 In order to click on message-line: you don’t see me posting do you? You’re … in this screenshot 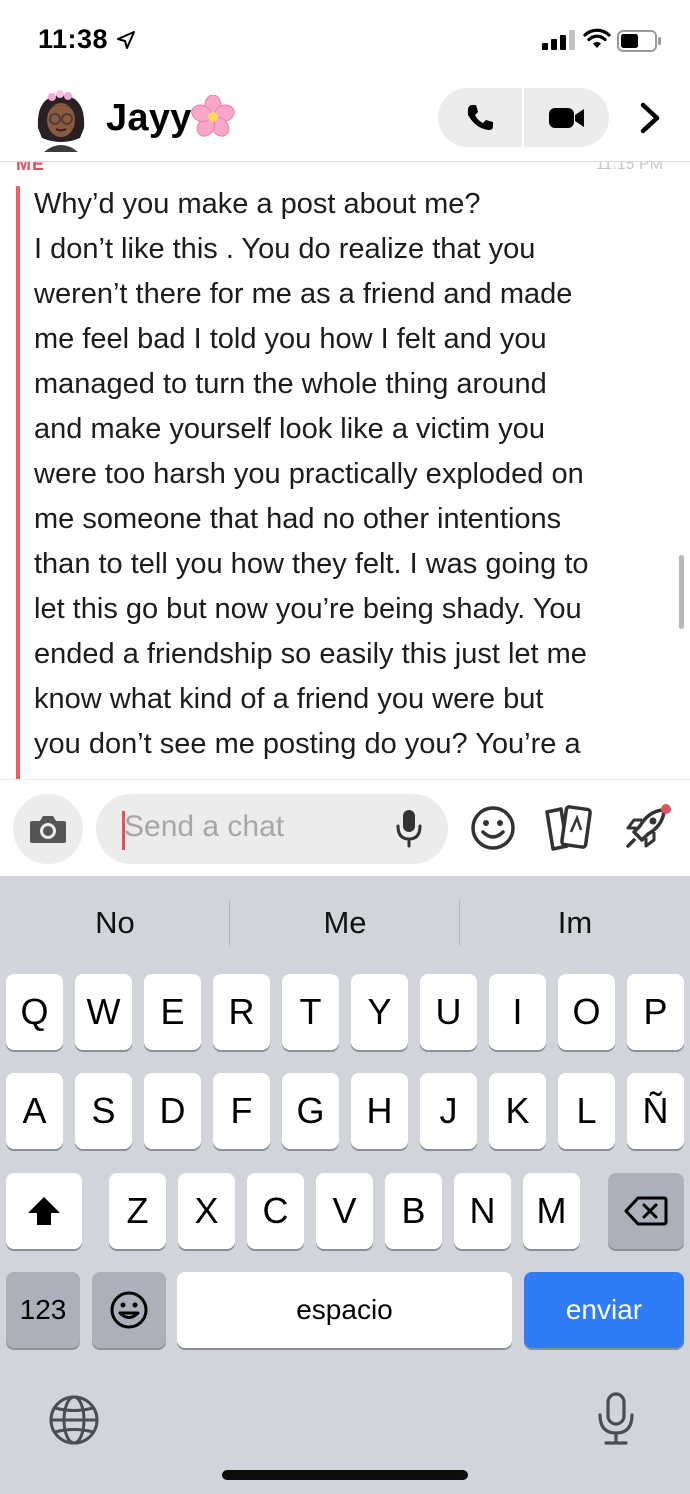, I will do `click(307, 744)`.